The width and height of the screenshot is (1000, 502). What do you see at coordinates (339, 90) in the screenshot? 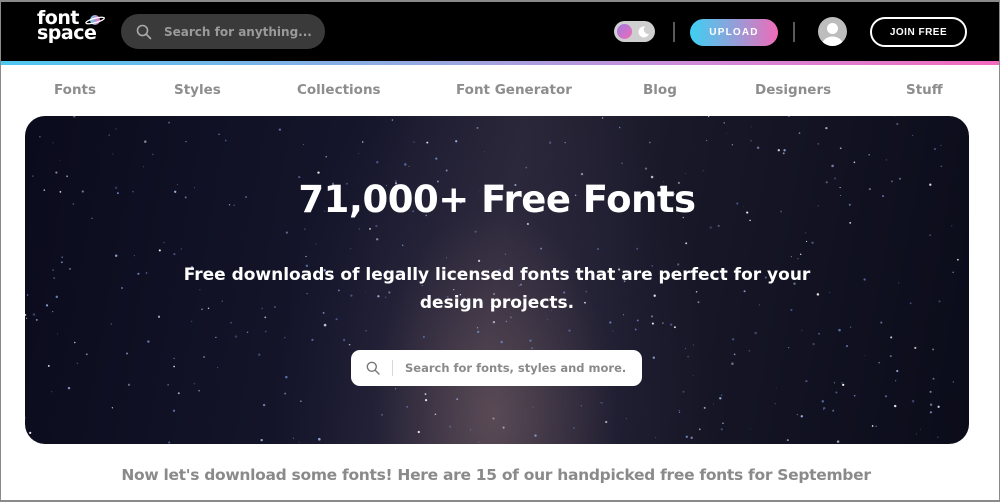
I see `nav-item-collections: Collections` at bounding box center [339, 90].